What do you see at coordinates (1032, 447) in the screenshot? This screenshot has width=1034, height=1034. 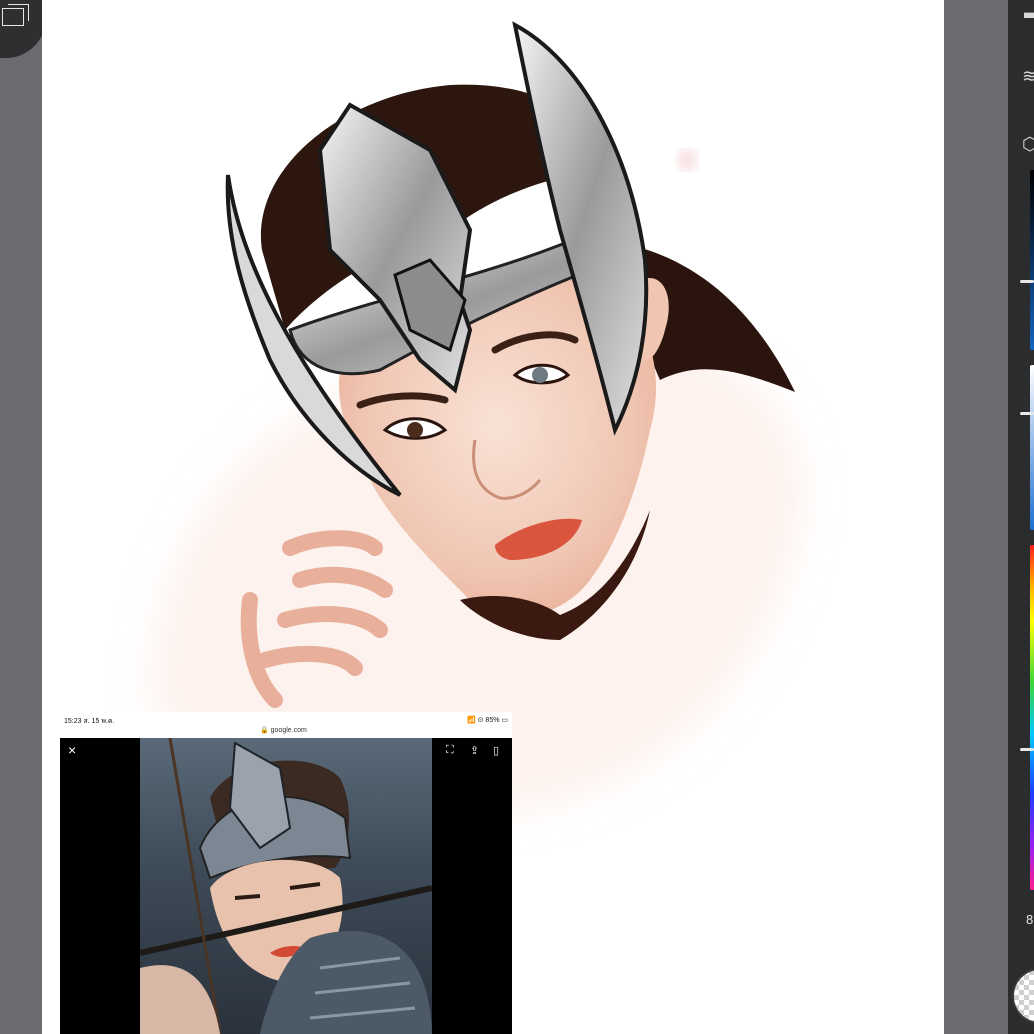 I see `saturation-slider` at bounding box center [1032, 447].